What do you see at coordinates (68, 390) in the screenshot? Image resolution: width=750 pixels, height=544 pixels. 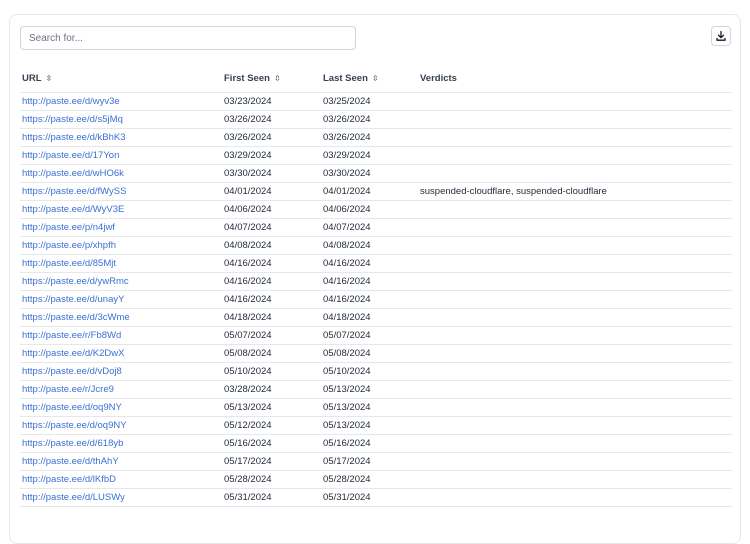 I see `url-link: http://paste.ee/r/Jcre9` at bounding box center [68, 390].